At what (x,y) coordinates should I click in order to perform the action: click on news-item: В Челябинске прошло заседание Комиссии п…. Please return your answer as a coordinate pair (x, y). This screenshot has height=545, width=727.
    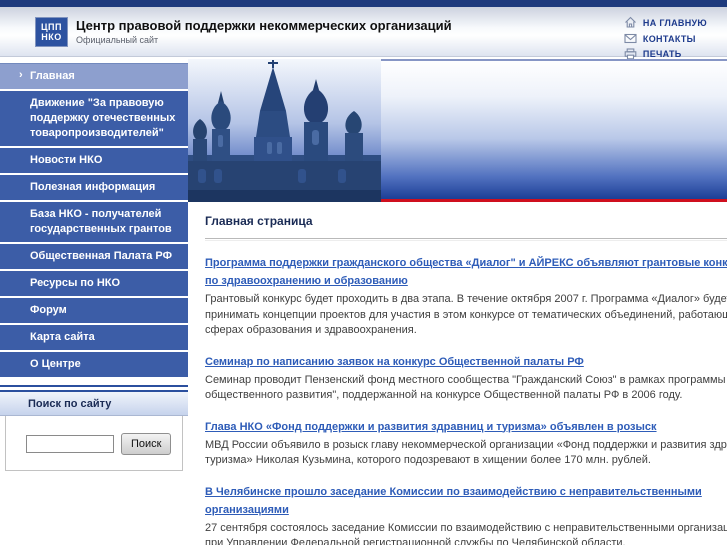
    Looking at the image, I should click on (466, 513).